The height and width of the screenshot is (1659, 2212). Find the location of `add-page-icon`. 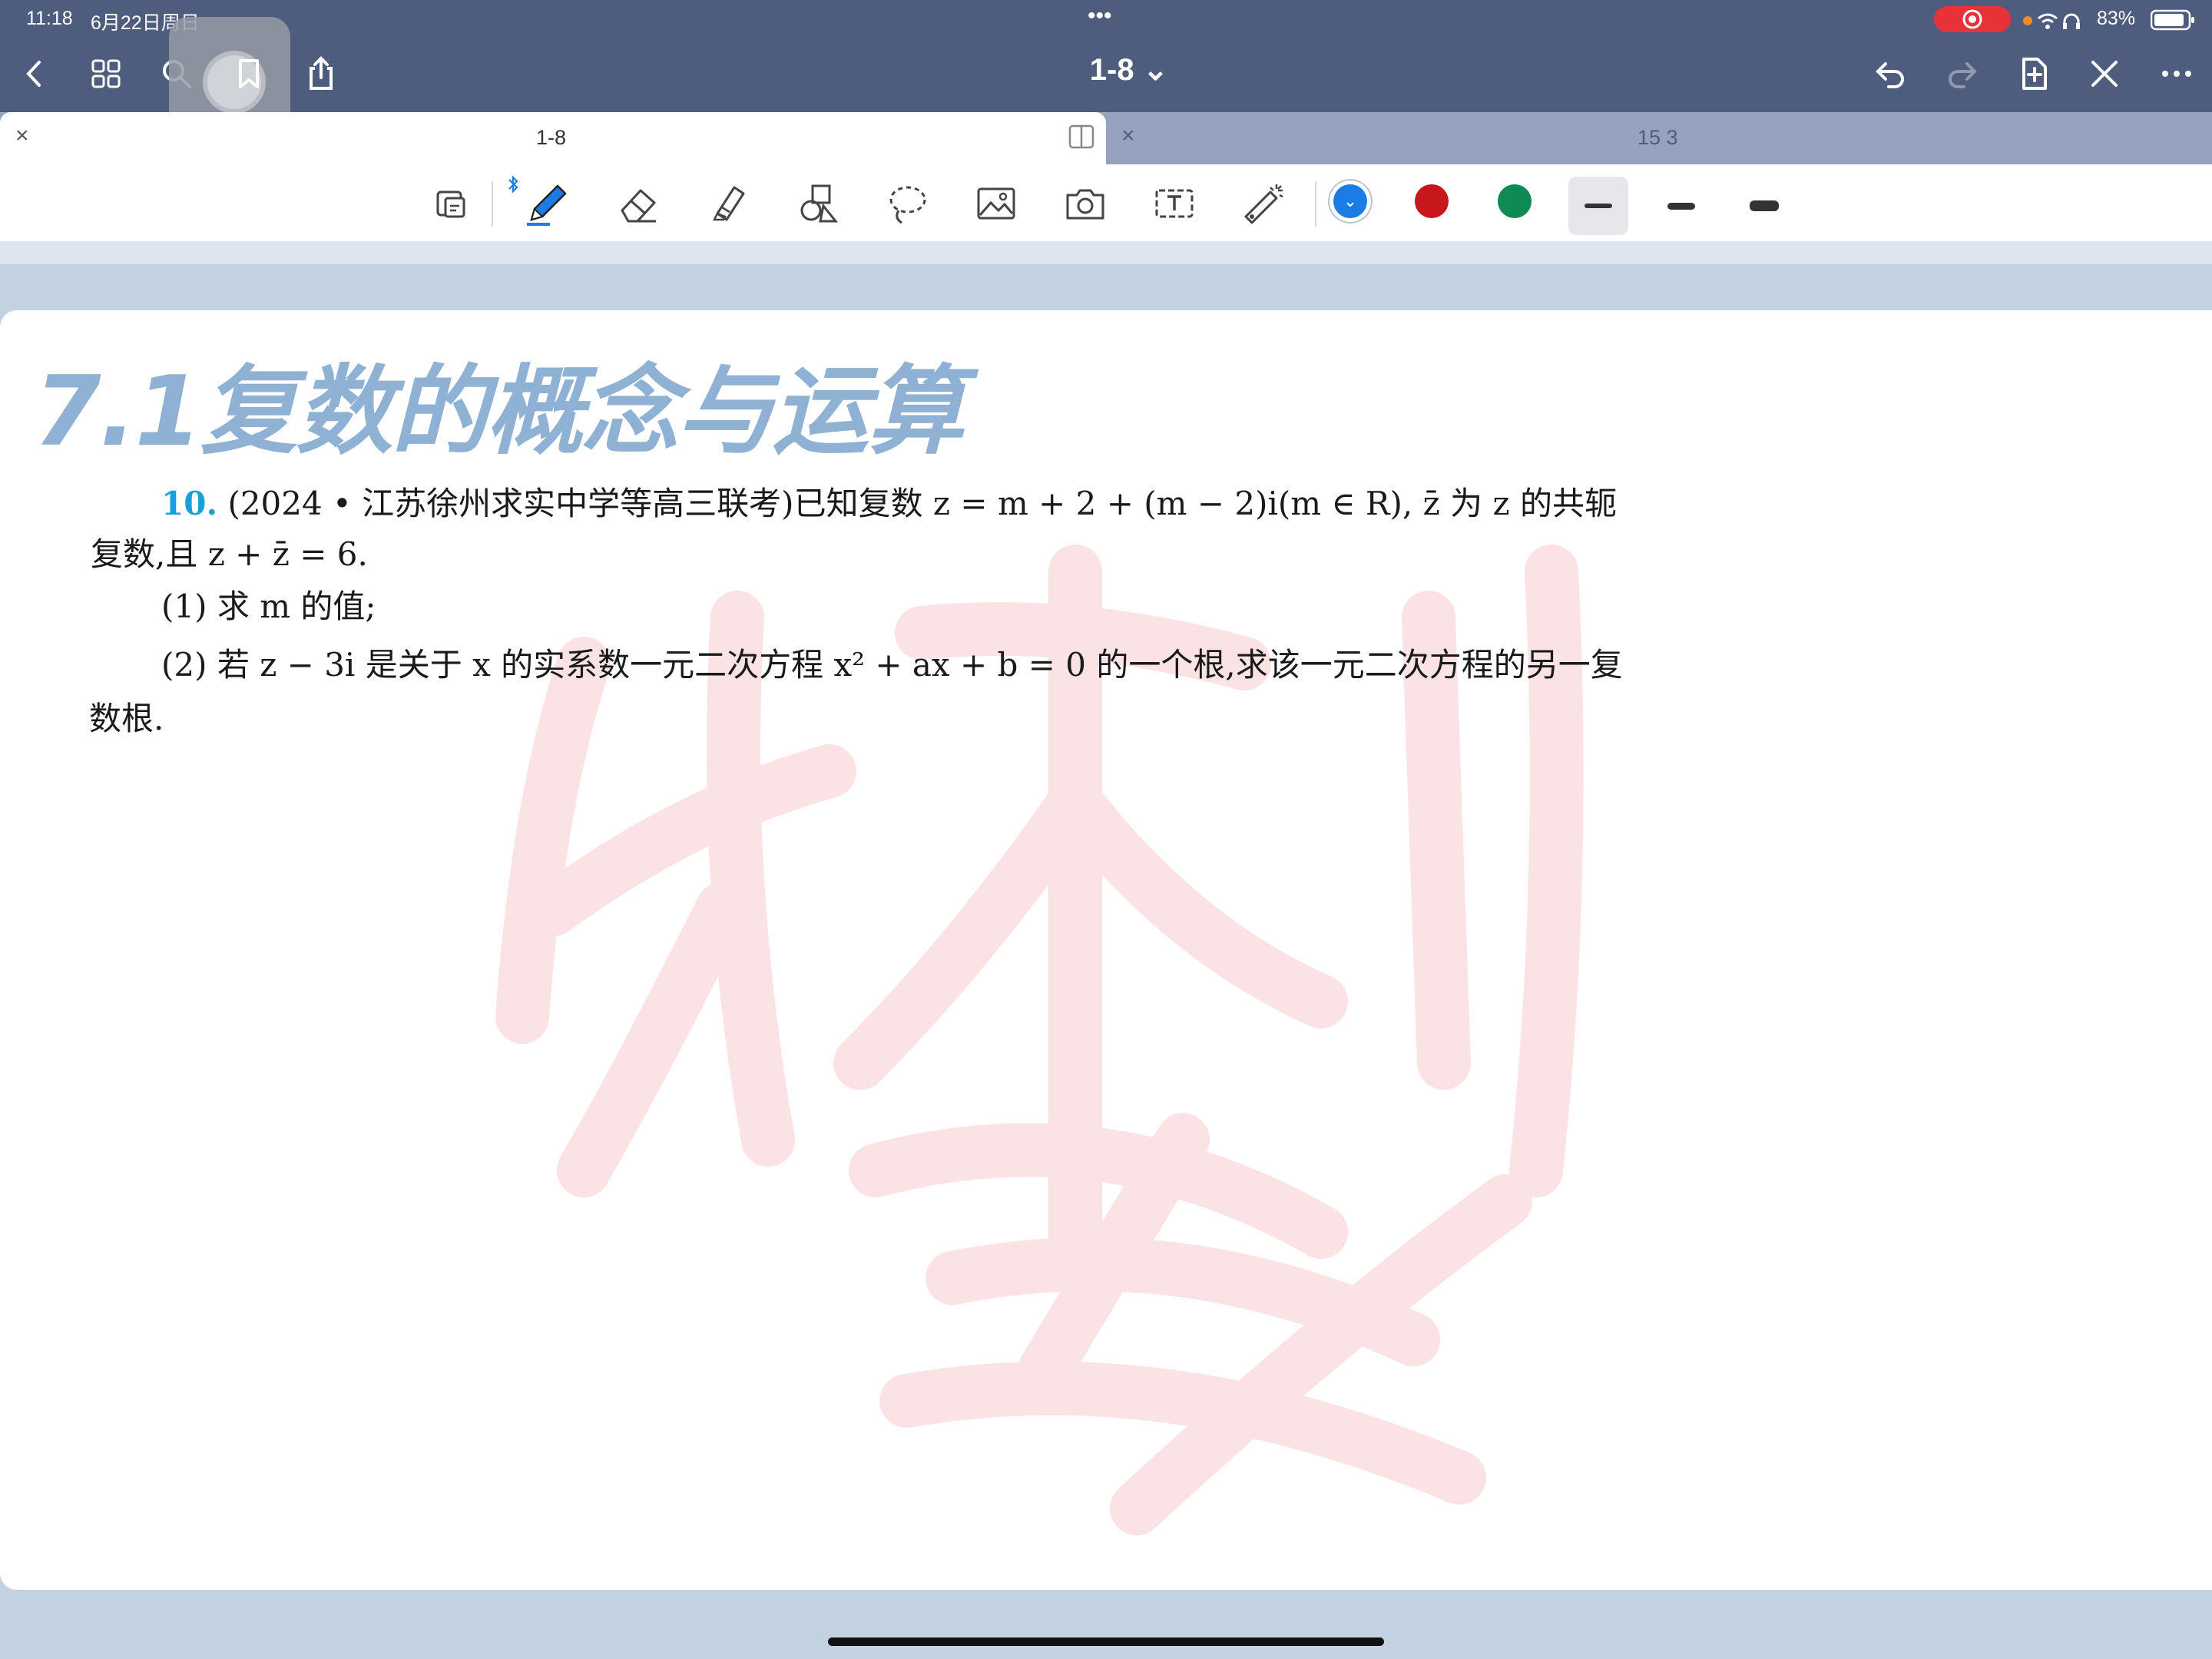

add-page-icon is located at coordinates (2034, 74).